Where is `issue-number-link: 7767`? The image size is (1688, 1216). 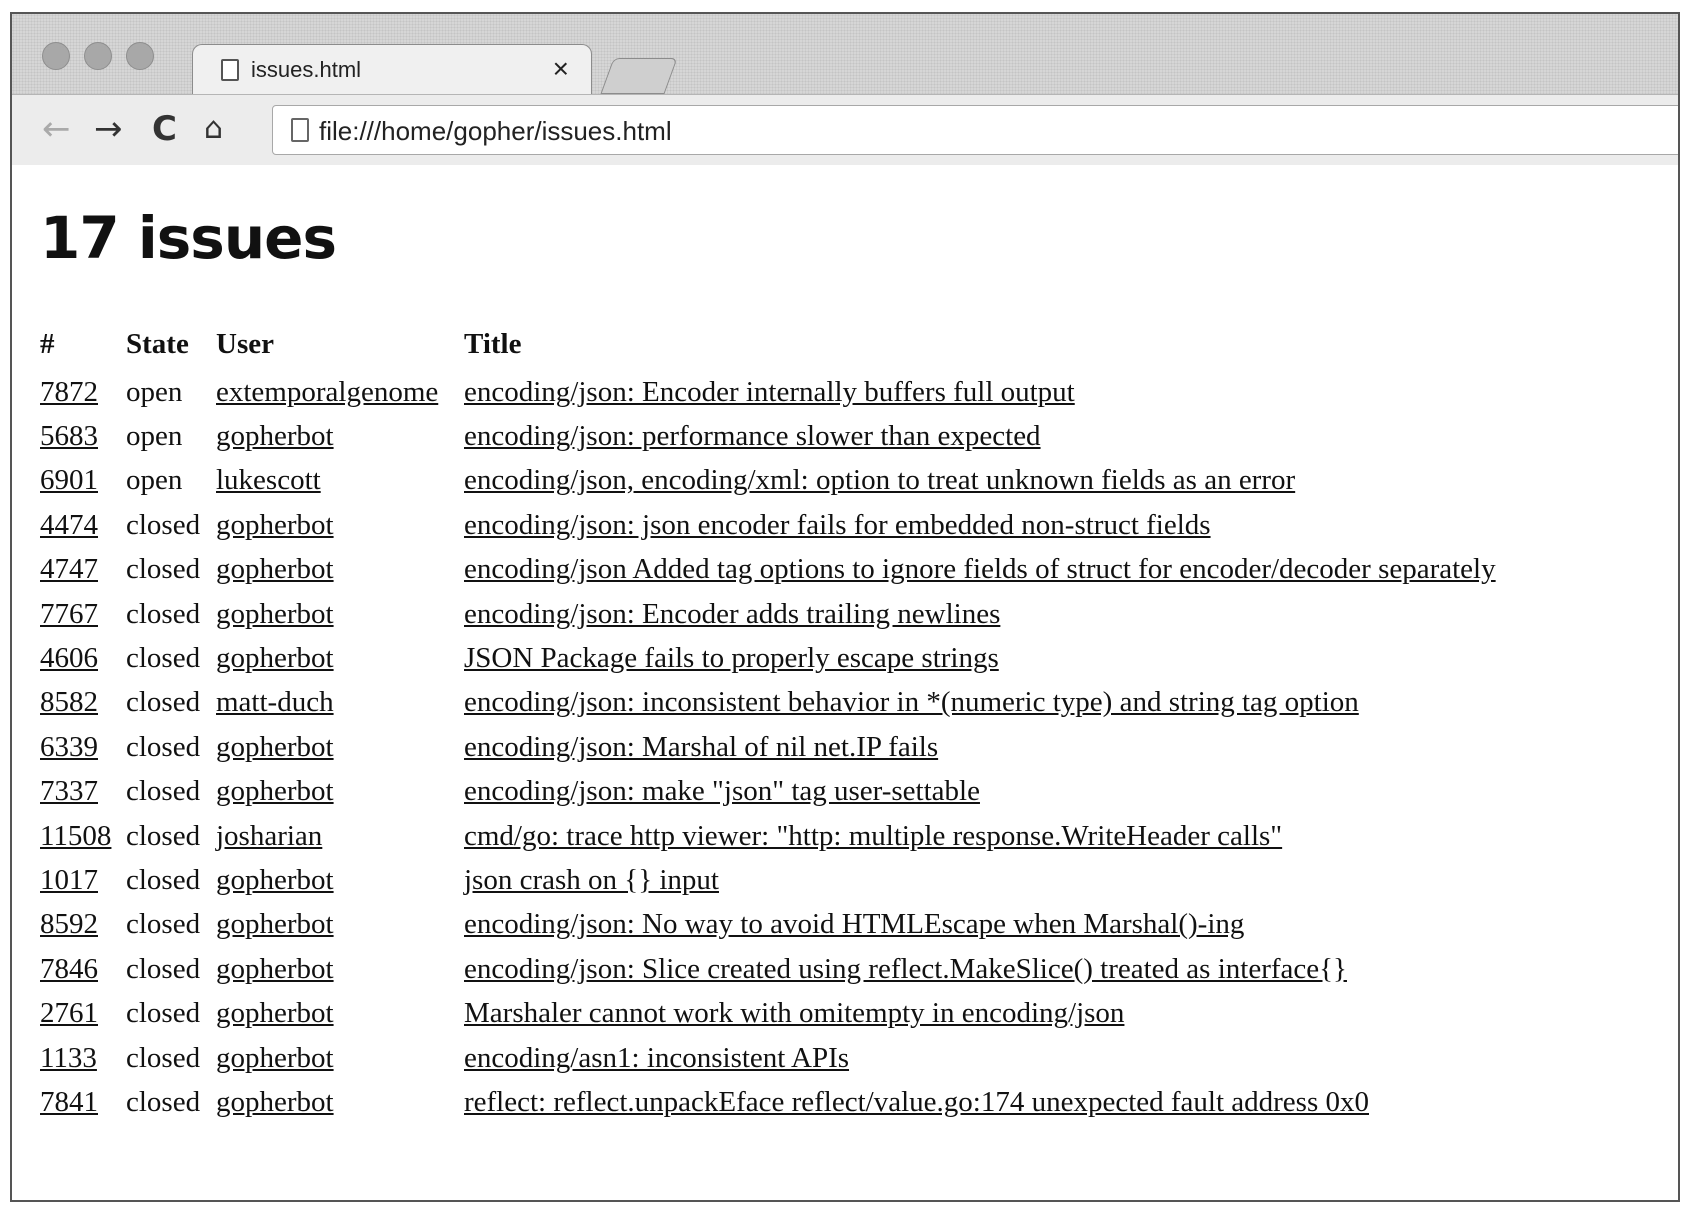
issue-number-link: 7767 is located at coordinates (69, 614).